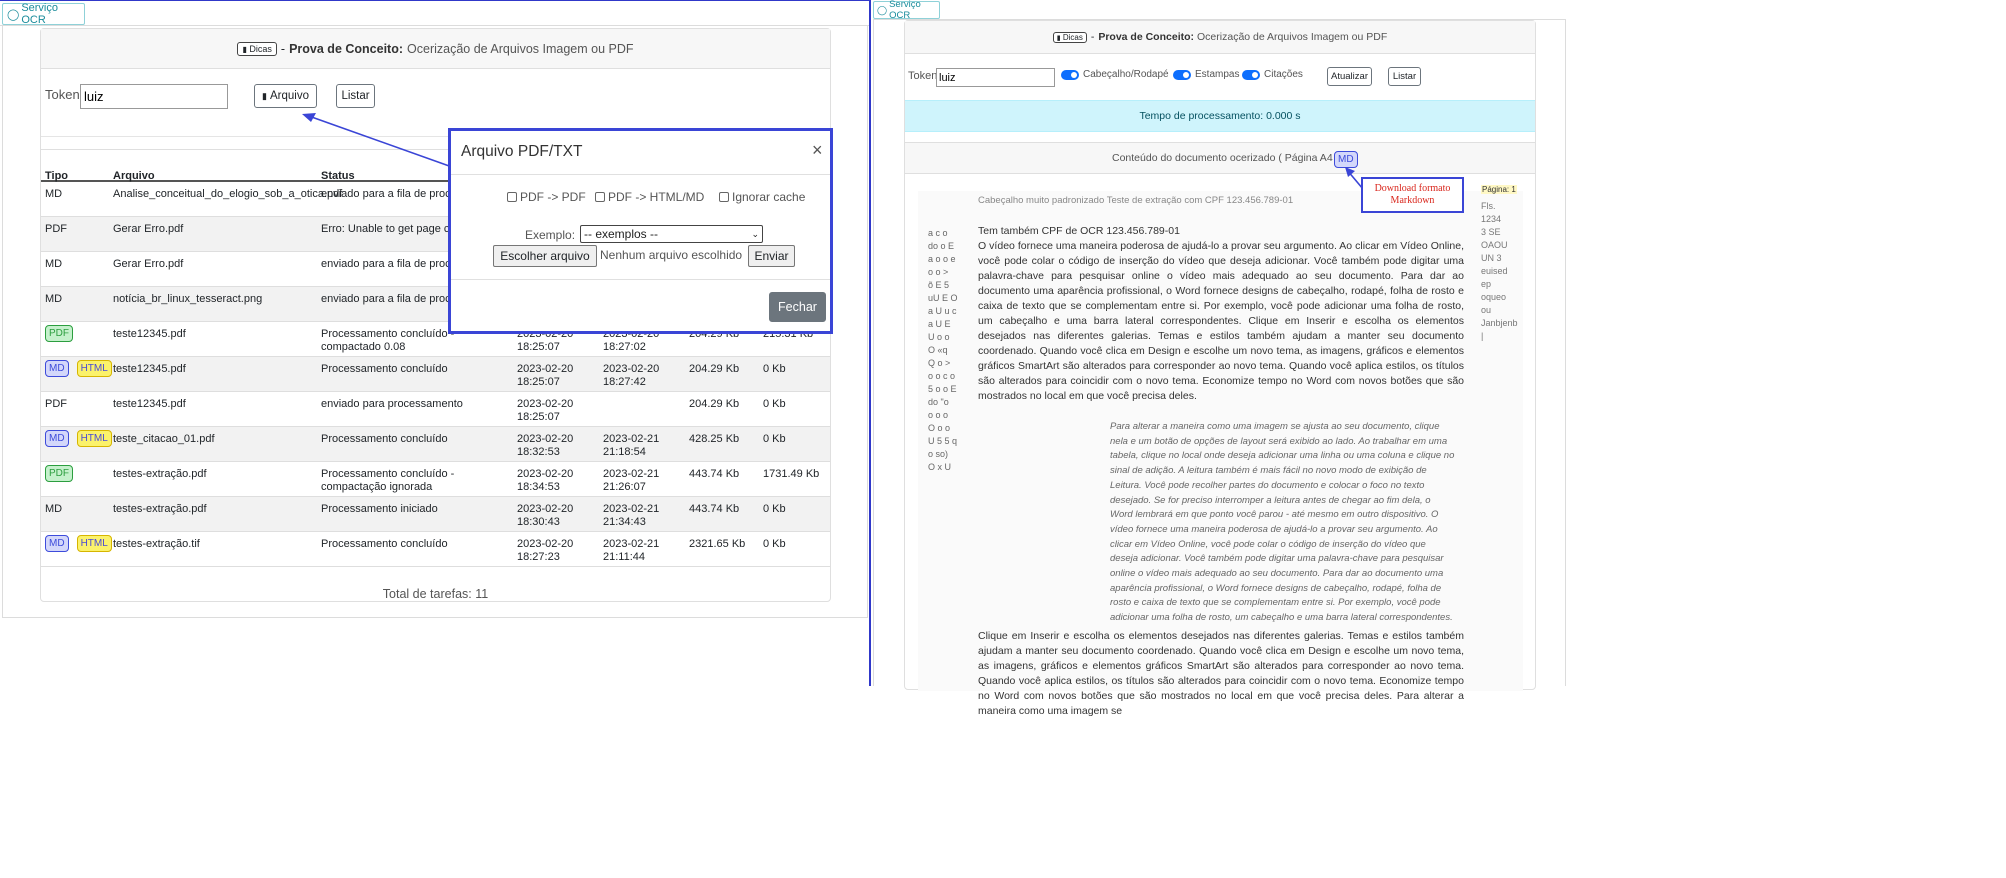 This screenshot has height=878, width=2006. I want to click on modal-option-ignore-cache: Ignorar cache, so click(762, 197).